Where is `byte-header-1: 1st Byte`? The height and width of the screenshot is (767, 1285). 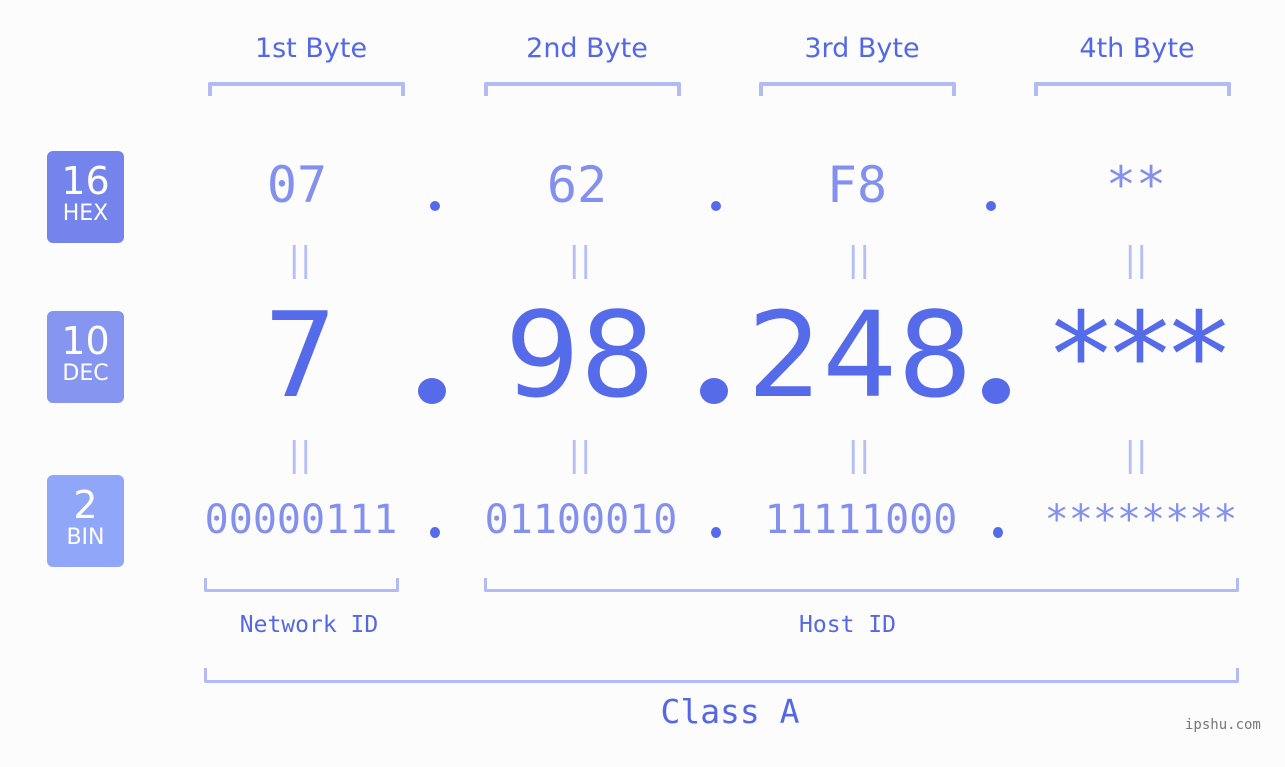
byte-header-1: 1st Byte is located at coordinates (311, 48).